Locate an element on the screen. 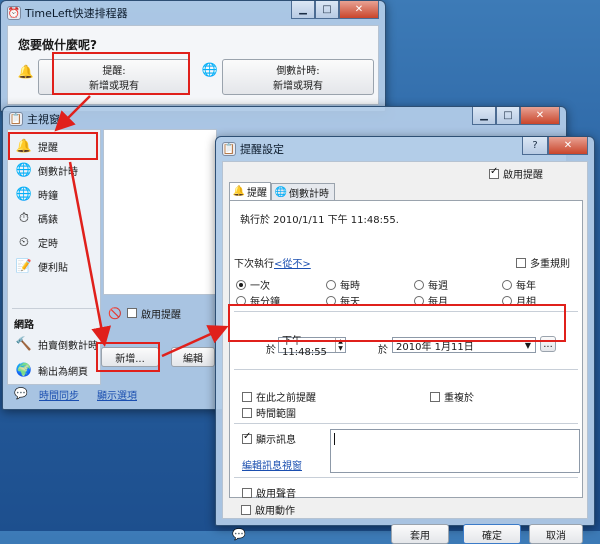  edit-message-window-link: 編輯訊息視窗 is located at coordinates (272, 464).